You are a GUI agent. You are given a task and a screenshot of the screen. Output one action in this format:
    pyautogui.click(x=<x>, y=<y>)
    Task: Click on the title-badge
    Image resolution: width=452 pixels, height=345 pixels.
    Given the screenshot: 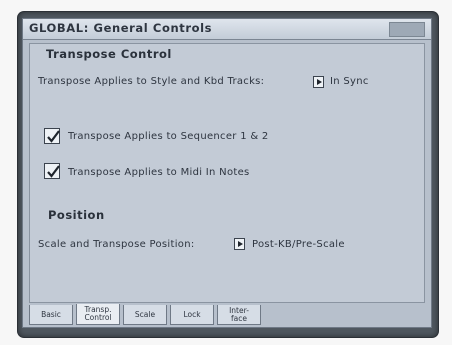 What is the action you would take?
    pyautogui.click(x=407, y=29)
    